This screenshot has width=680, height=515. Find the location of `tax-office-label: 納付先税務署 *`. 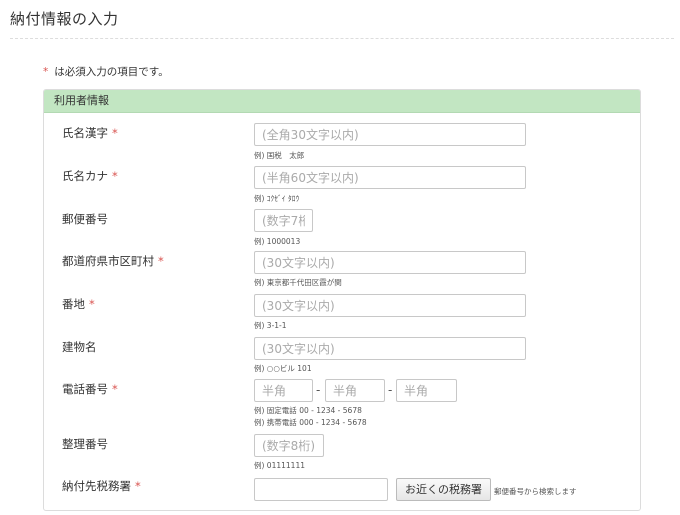

tax-office-label: 納付先税務署 * is located at coordinates (101, 486).